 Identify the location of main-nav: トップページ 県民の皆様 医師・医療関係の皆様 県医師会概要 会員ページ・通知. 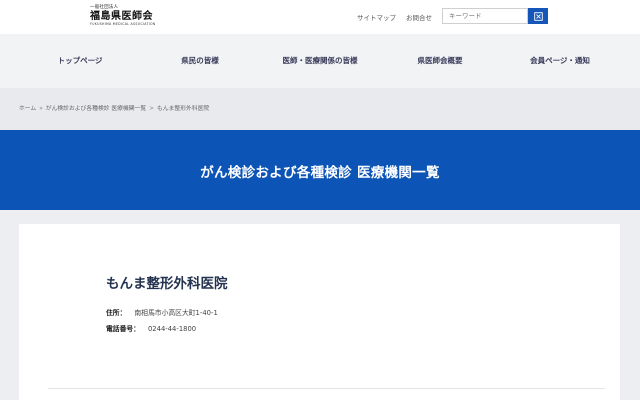
(320, 61).